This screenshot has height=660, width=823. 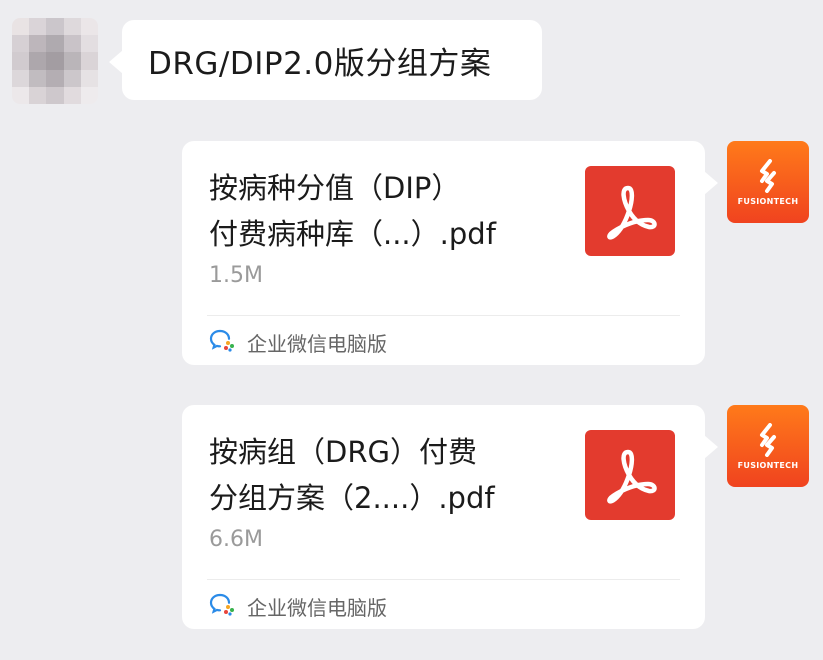 What do you see at coordinates (55, 61) in the screenshot?
I see `sender-avatar` at bounding box center [55, 61].